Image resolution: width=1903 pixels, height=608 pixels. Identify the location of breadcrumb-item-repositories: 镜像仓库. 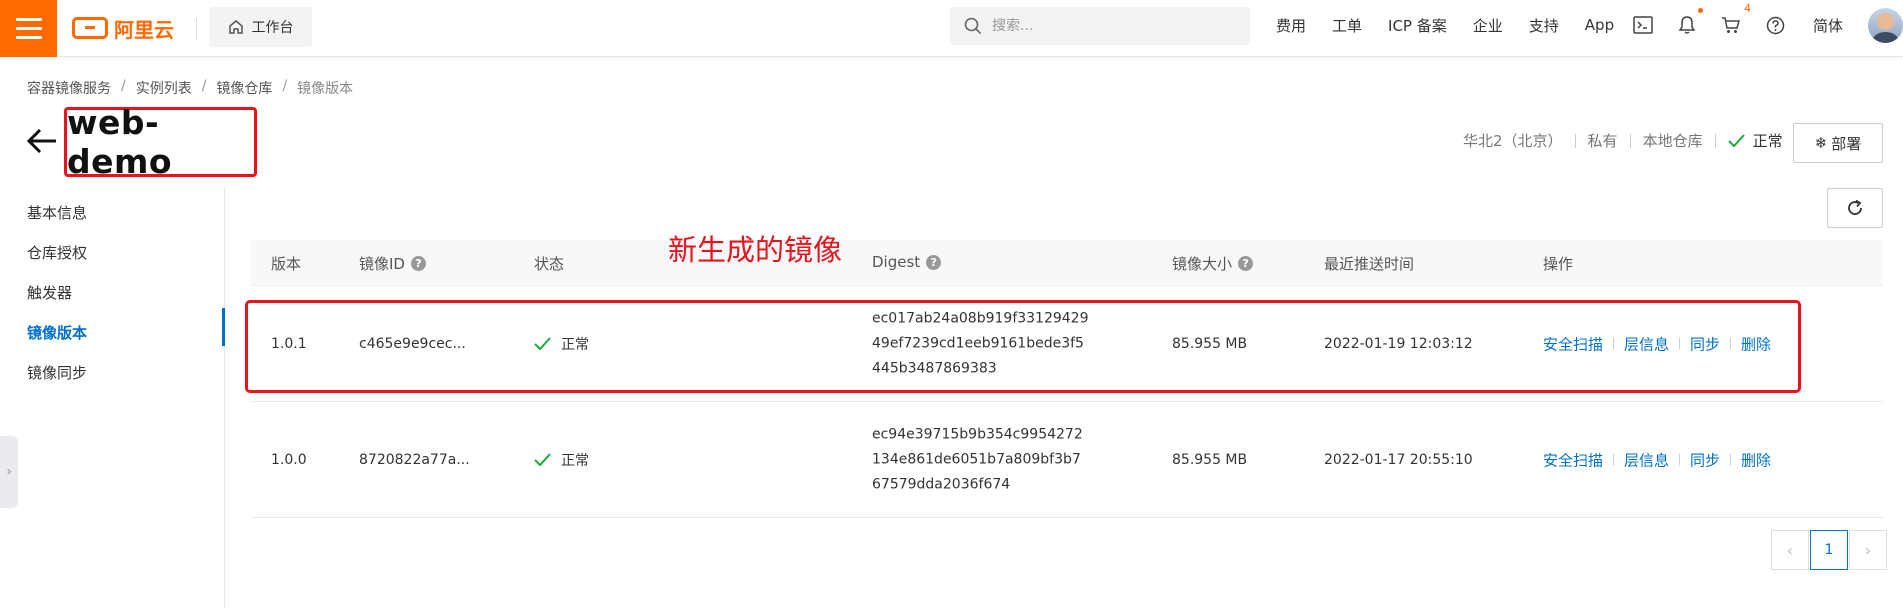
(244, 88).